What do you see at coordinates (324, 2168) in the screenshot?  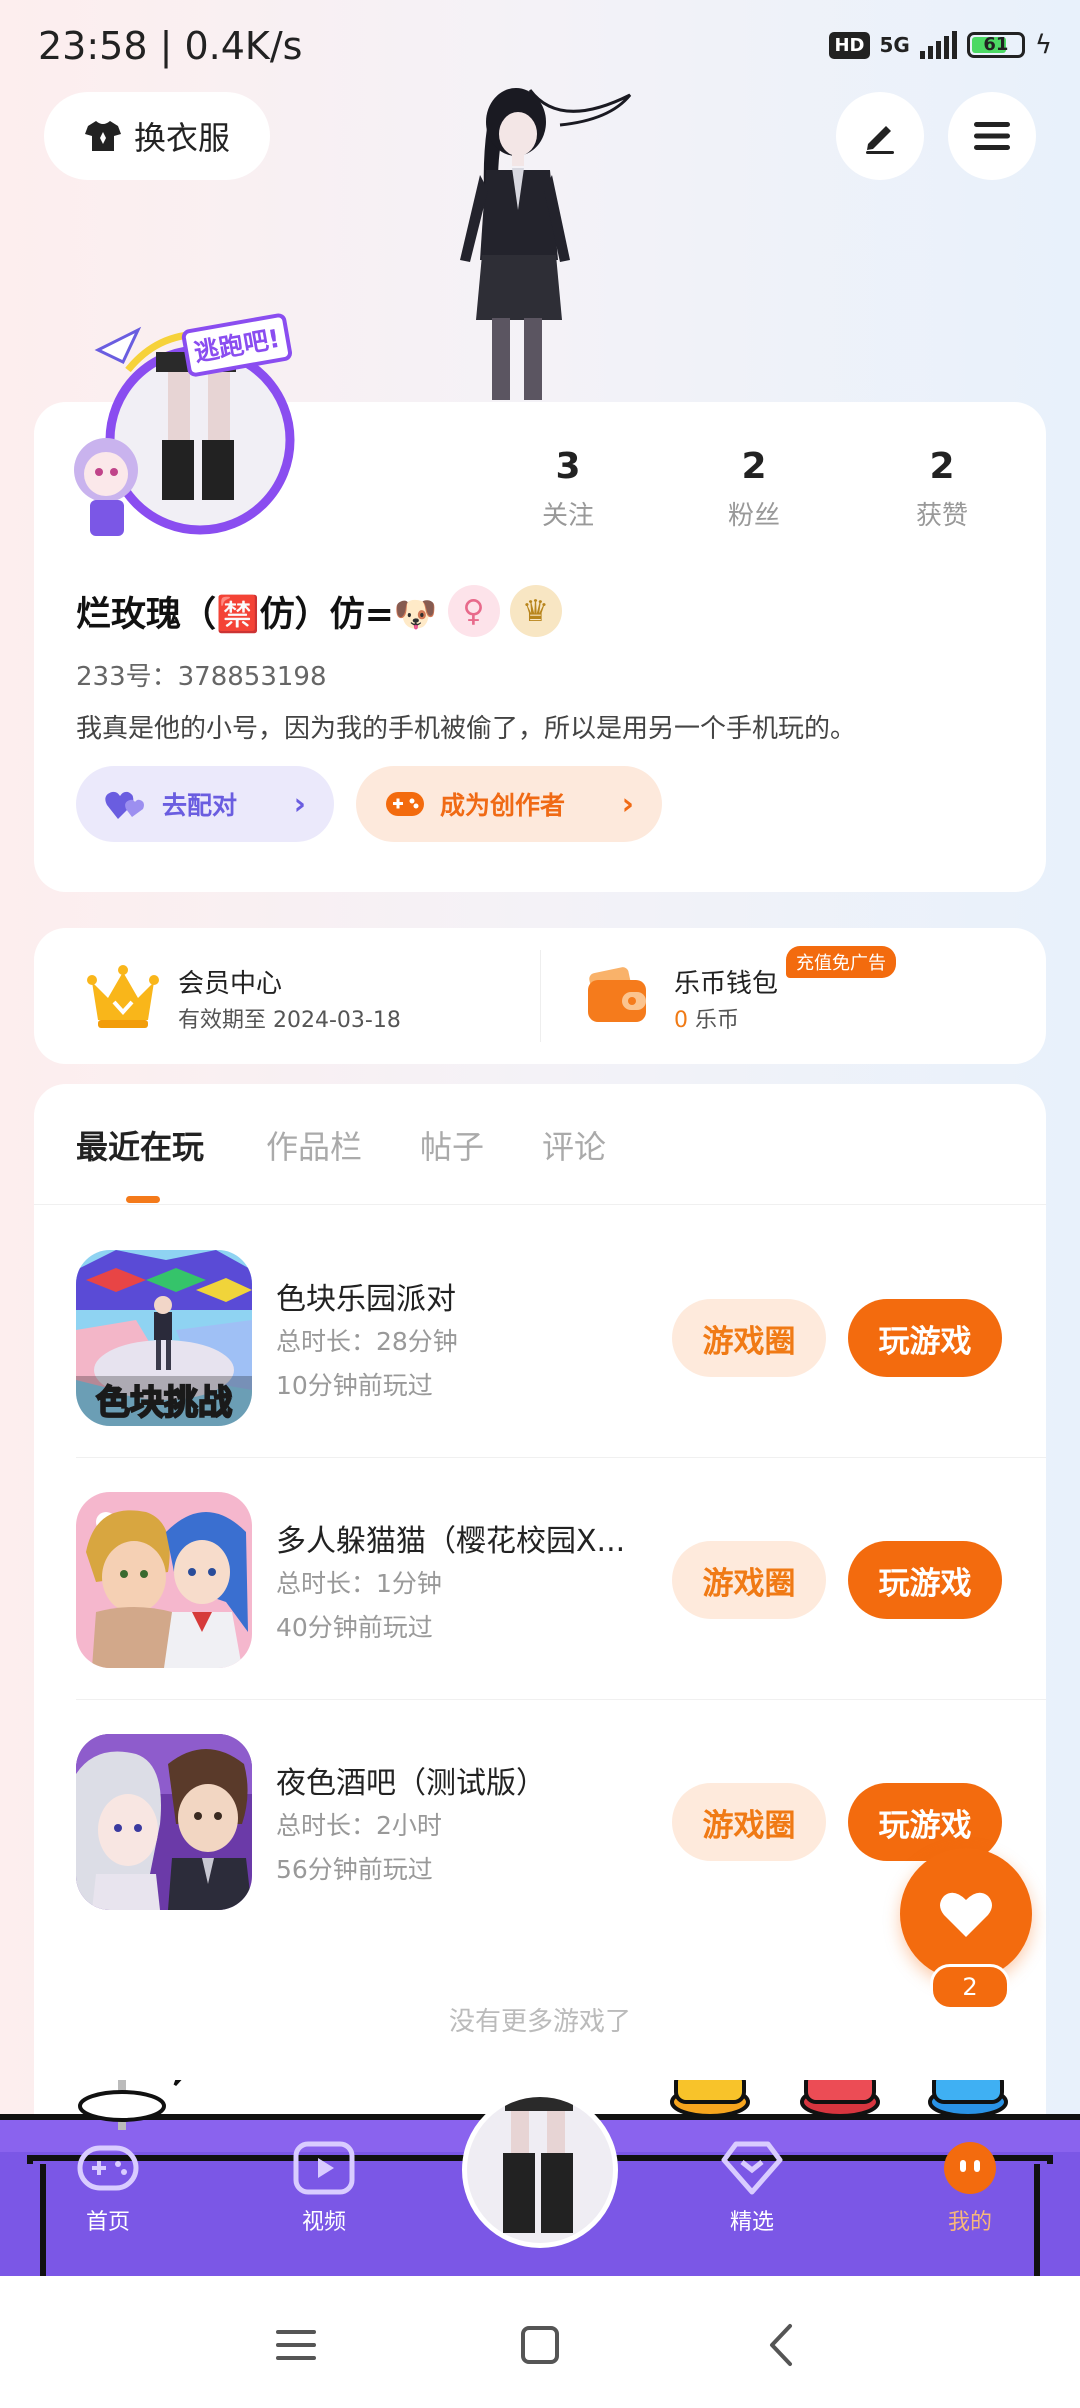 I see `video-icon` at bounding box center [324, 2168].